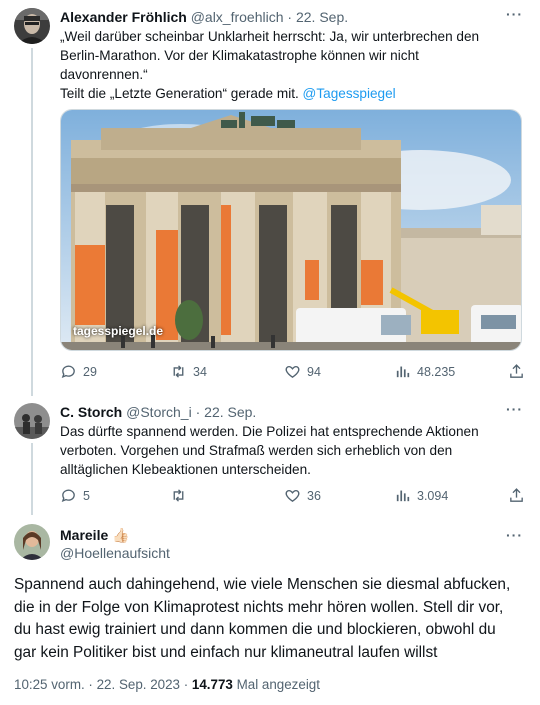 The image size is (540, 705). What do you see at coordinates (121, 535) in the screenshot?
I see `thumbs-up-emoji-icon: 👍🏻` at bounding box center [121, 535].